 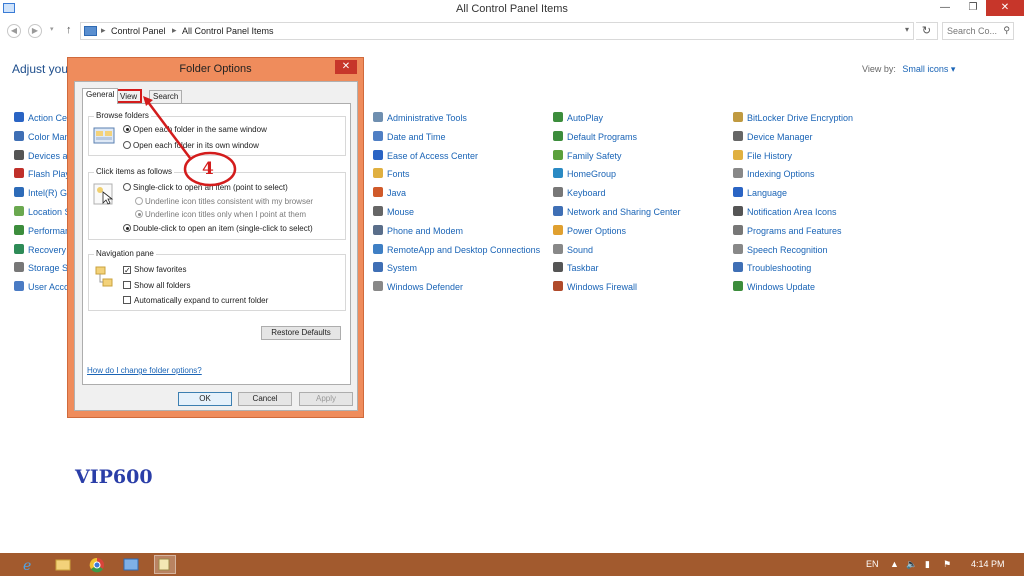 I want to click on refresh-button: ↻, so click(x=927, y=31).